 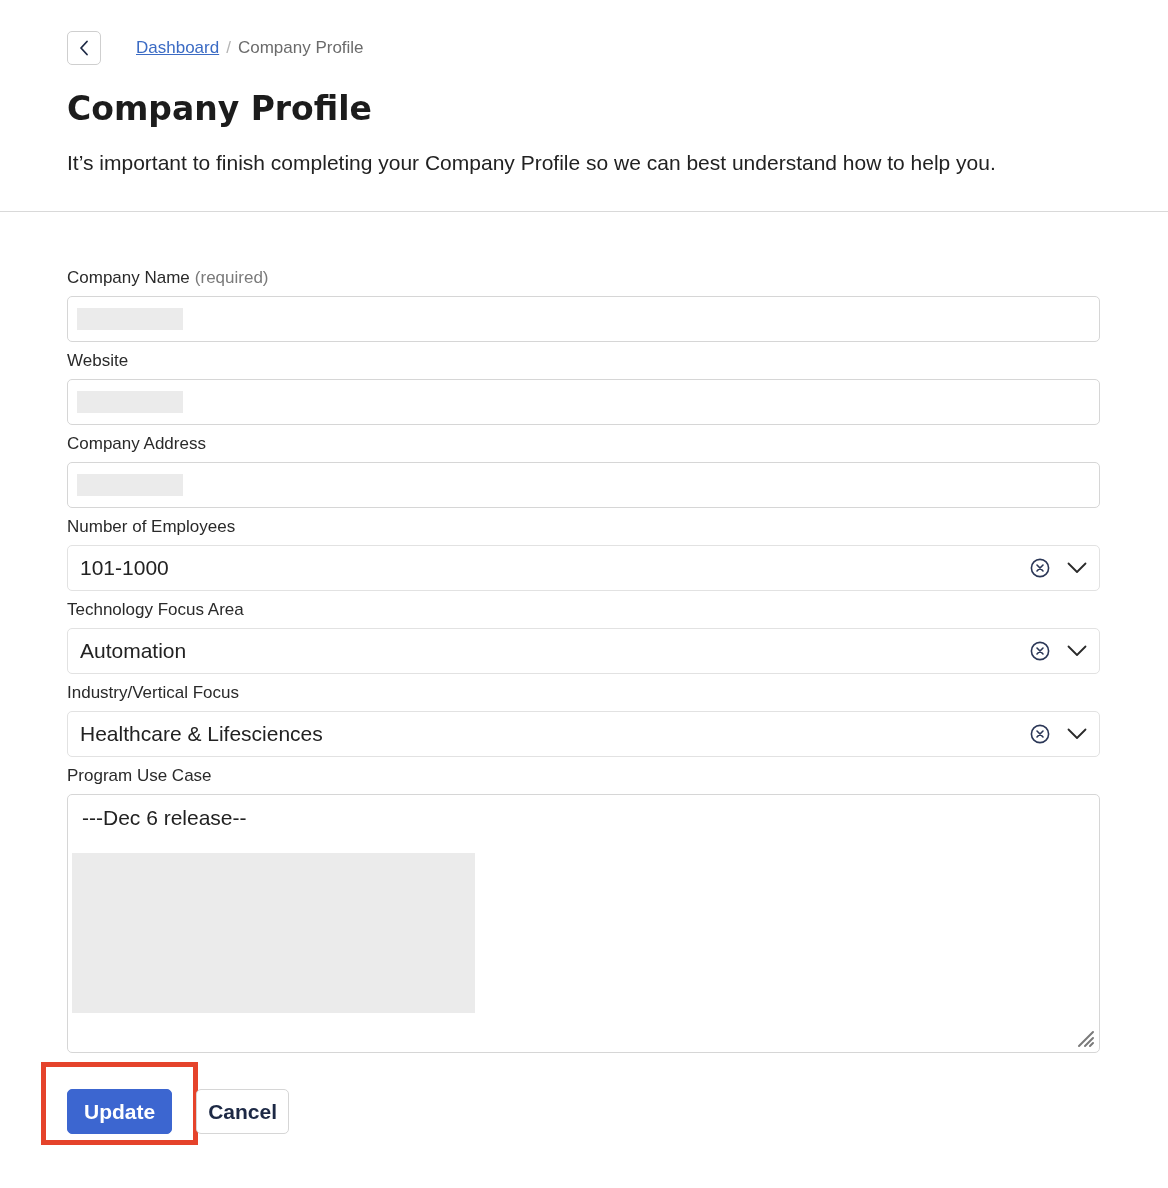 I want to click on back-button, so click(x=84, y=48).